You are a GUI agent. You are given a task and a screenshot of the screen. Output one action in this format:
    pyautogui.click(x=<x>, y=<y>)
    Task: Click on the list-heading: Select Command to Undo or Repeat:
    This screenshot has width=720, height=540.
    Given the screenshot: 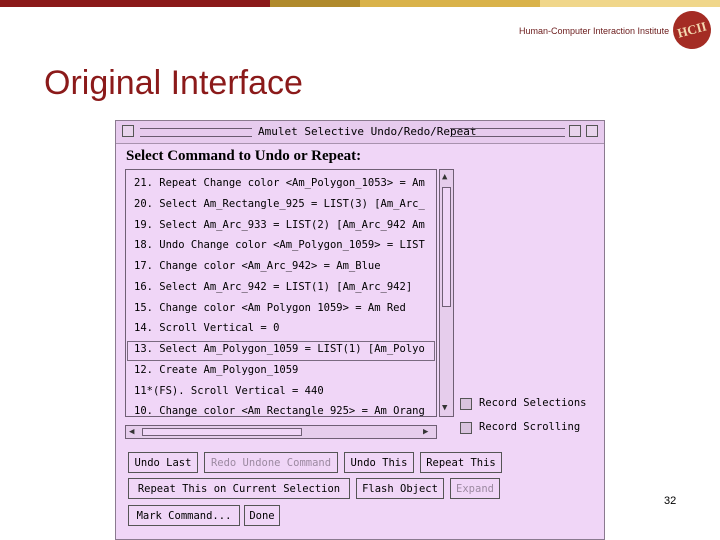 What is the action you would take?
    pyautogui.click(x=244, y=156)
    